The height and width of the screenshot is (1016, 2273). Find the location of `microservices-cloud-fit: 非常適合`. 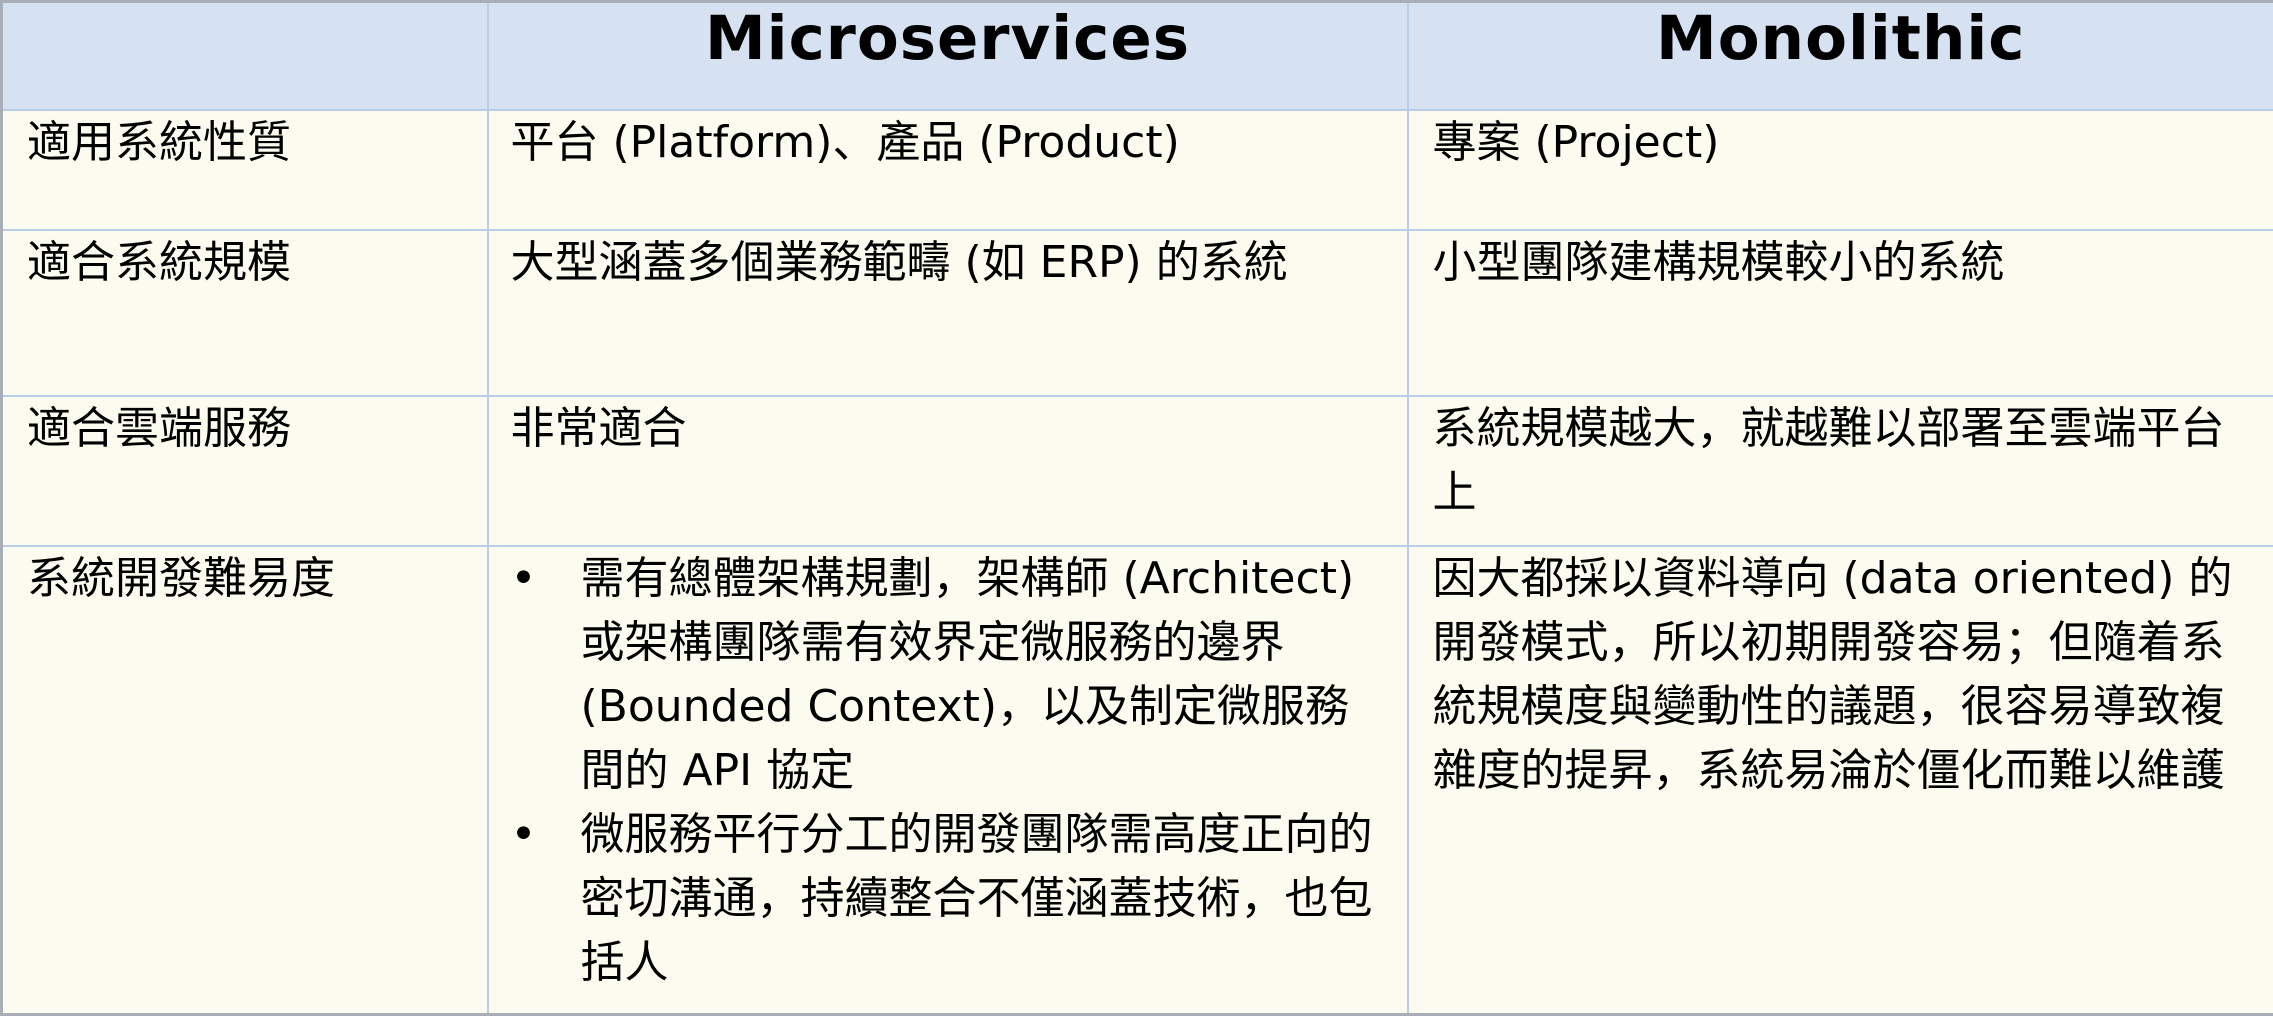

microservices-cloud-fit: 非常適合 is located at coordinates (948, 471).